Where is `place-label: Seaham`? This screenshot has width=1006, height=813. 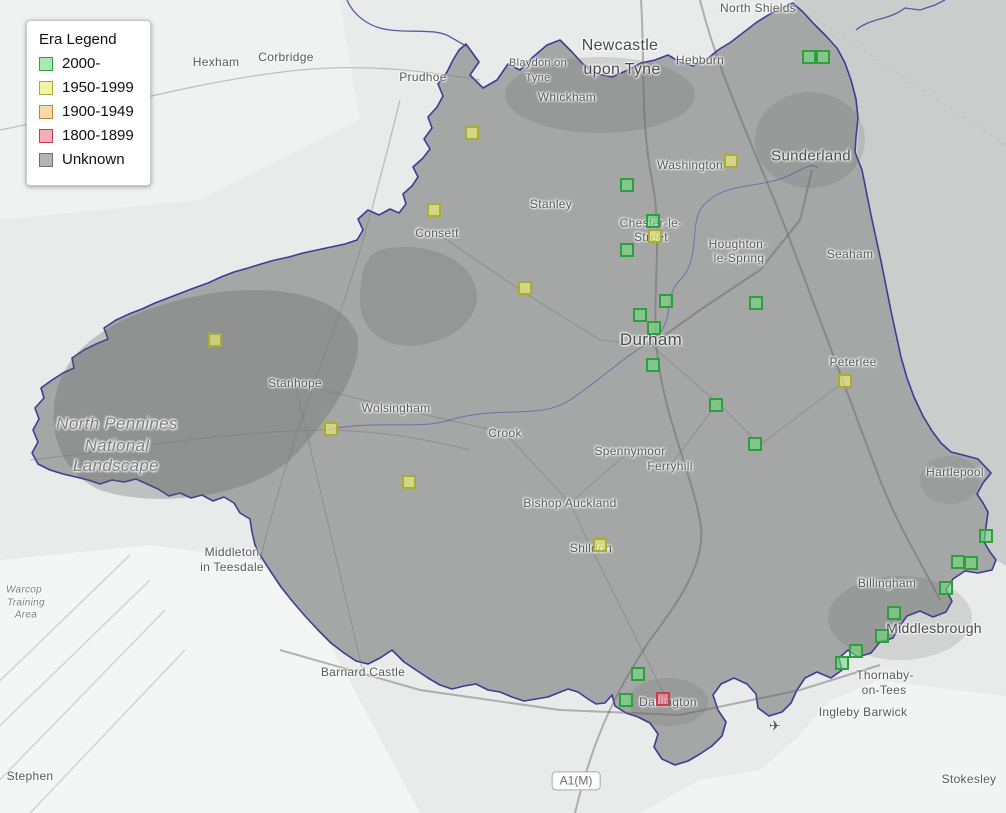
place-label: Seaham is located at coordinates (850, 254).